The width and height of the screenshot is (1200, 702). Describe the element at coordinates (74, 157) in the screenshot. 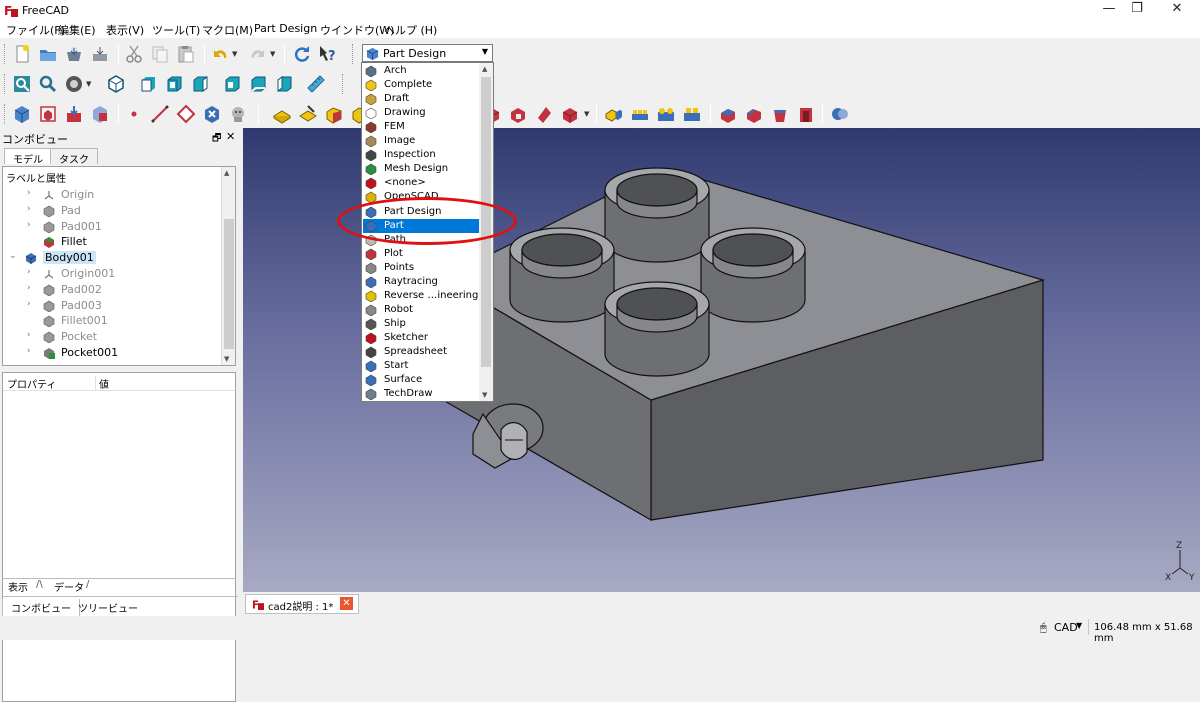

I see `tab-tasks: タスク` at that location.